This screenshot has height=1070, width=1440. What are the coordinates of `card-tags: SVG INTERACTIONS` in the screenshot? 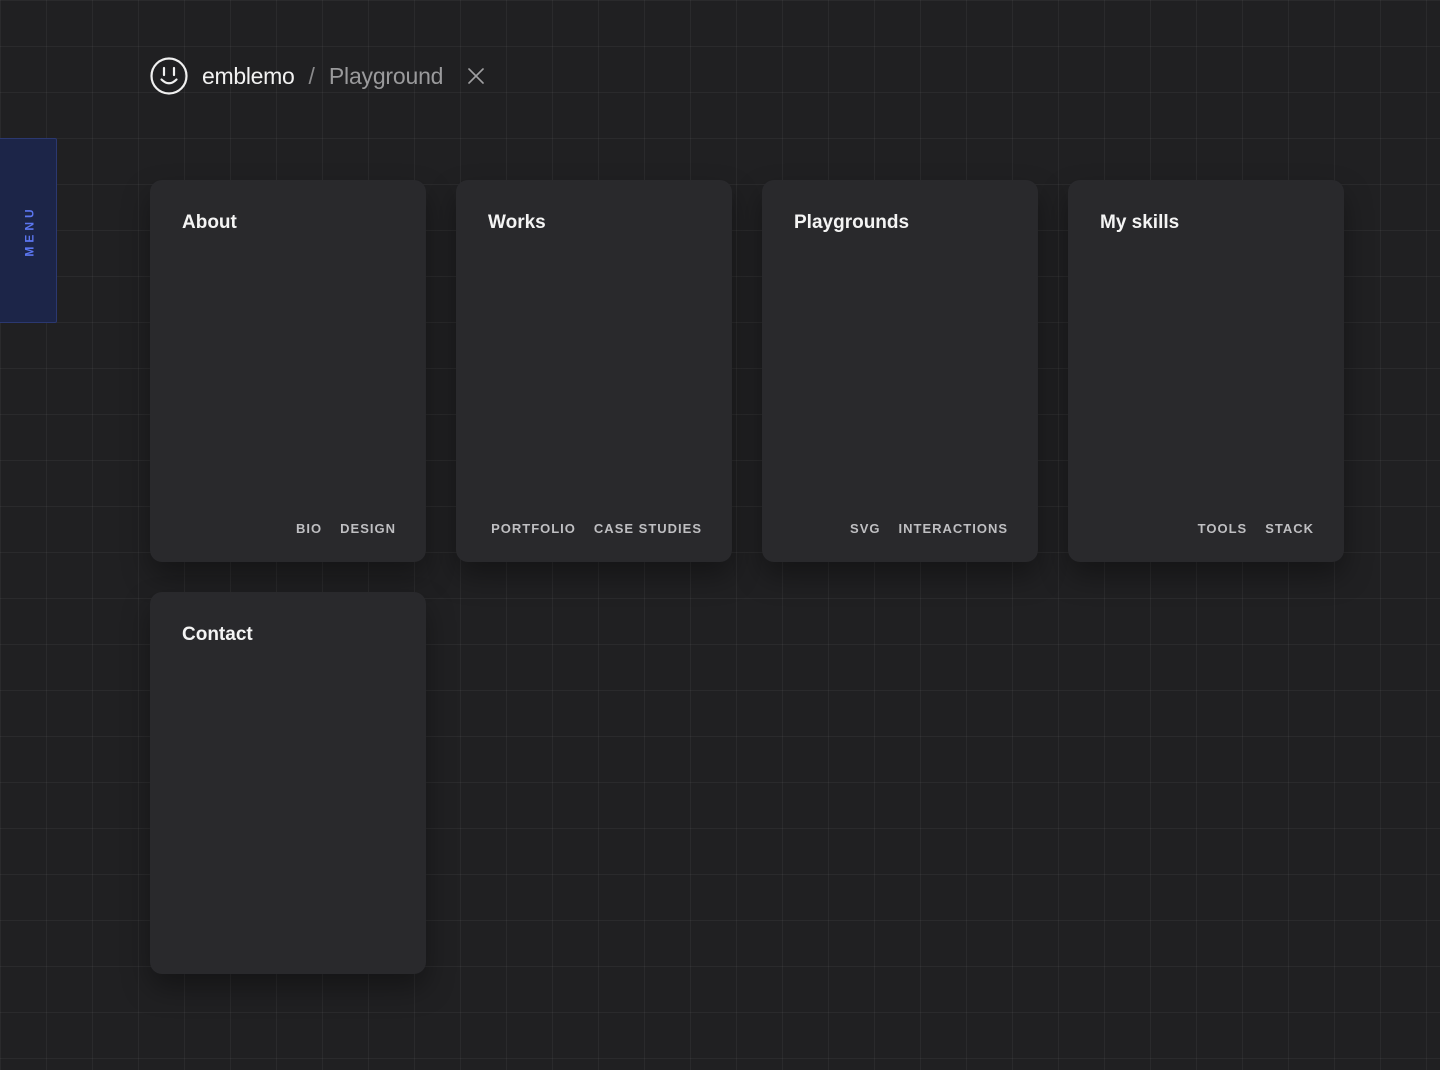 It's located at (929, 528).